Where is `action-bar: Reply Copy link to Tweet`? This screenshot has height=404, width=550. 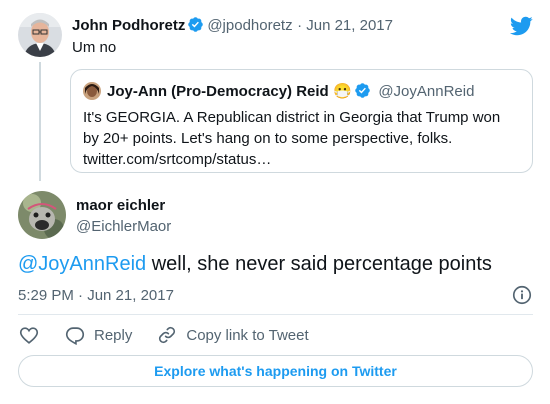
action-bar: Reply Copy link to Tweet is located at coordinates (163, 335).